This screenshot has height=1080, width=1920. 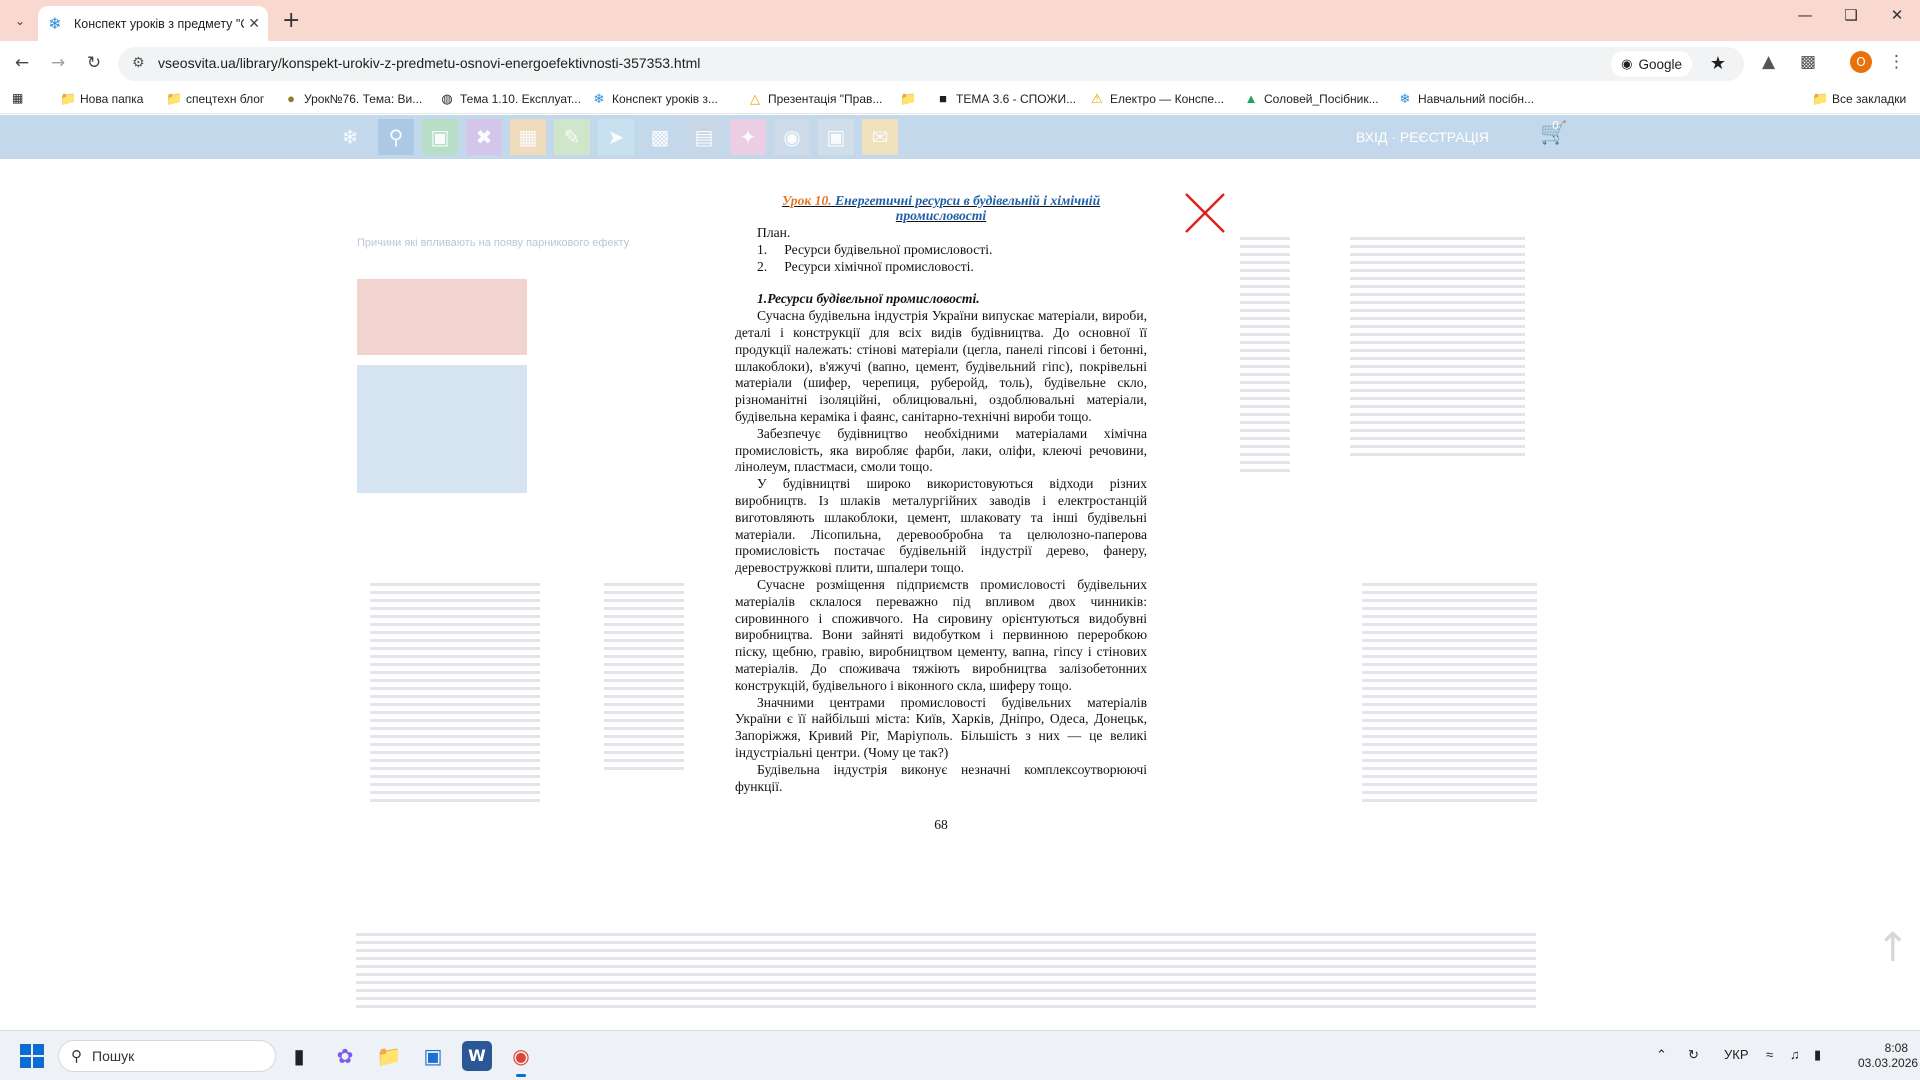 I want to click on nav-tile-icon: ✖, so click(x=484, y=137).